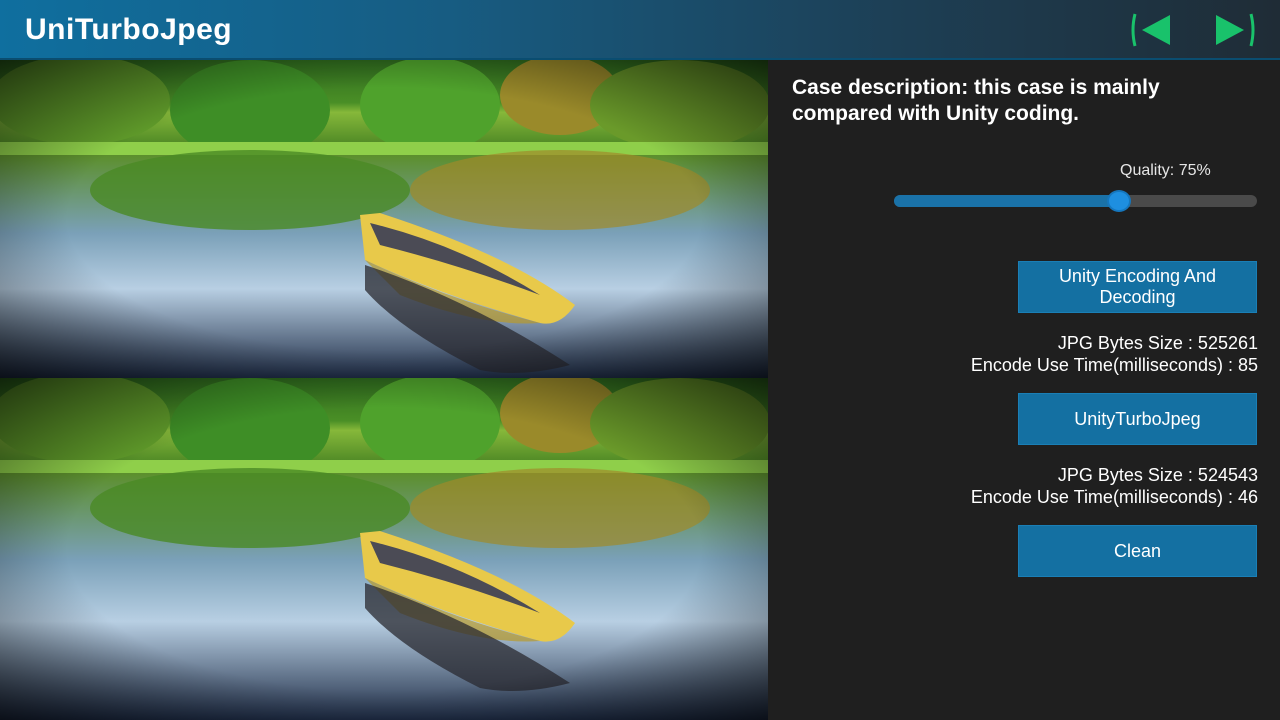  Describe the element at coordinates (1150, 30) in the screenshot. I see `triangle-left-icon` at that location.